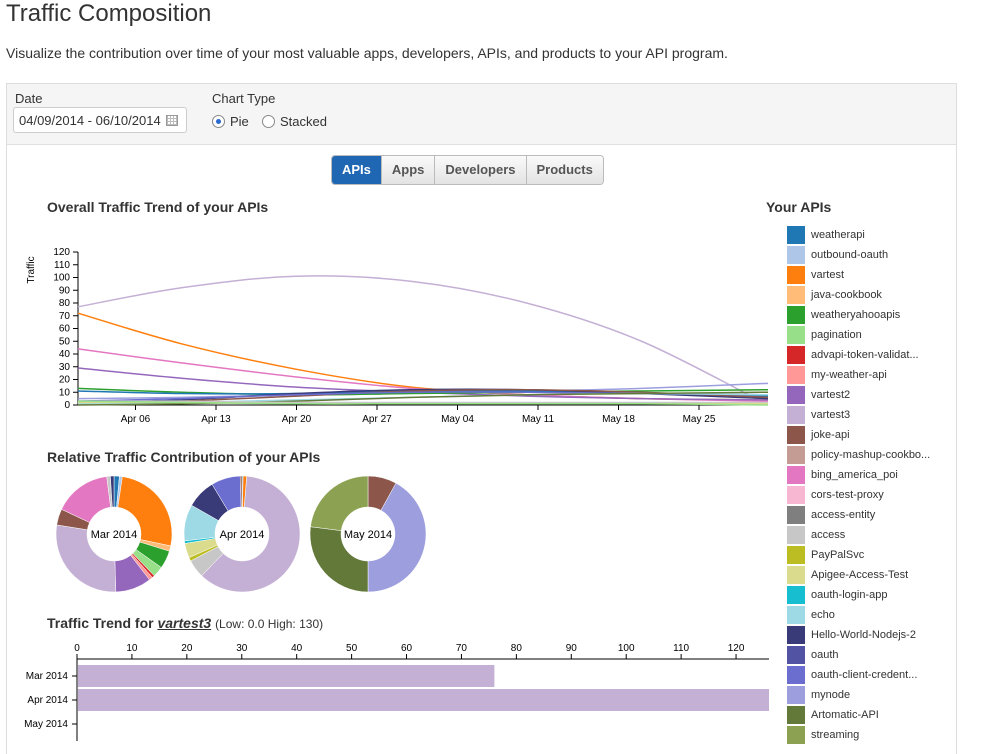 The height and width of the screenshot is (754, 981). I want to click on page-title: Traffic Composition, so click(109, 13).